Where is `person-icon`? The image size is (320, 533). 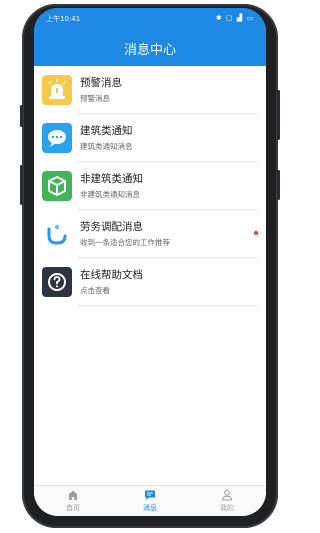 person-icon is located at coordinates (227, 495).